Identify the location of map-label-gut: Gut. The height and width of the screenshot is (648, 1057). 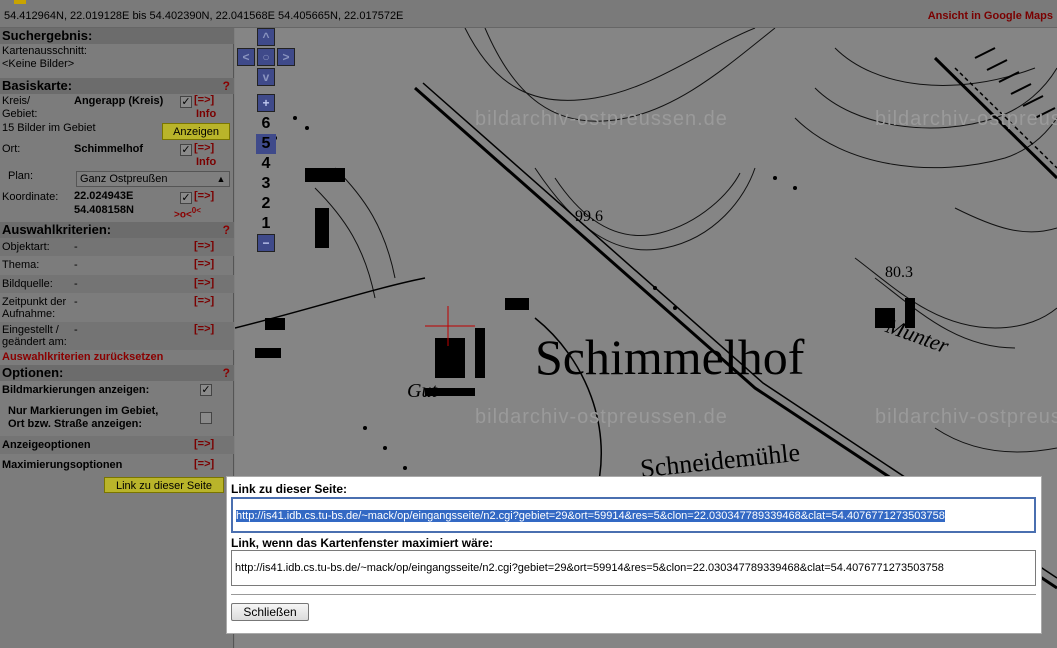
(422, 391).